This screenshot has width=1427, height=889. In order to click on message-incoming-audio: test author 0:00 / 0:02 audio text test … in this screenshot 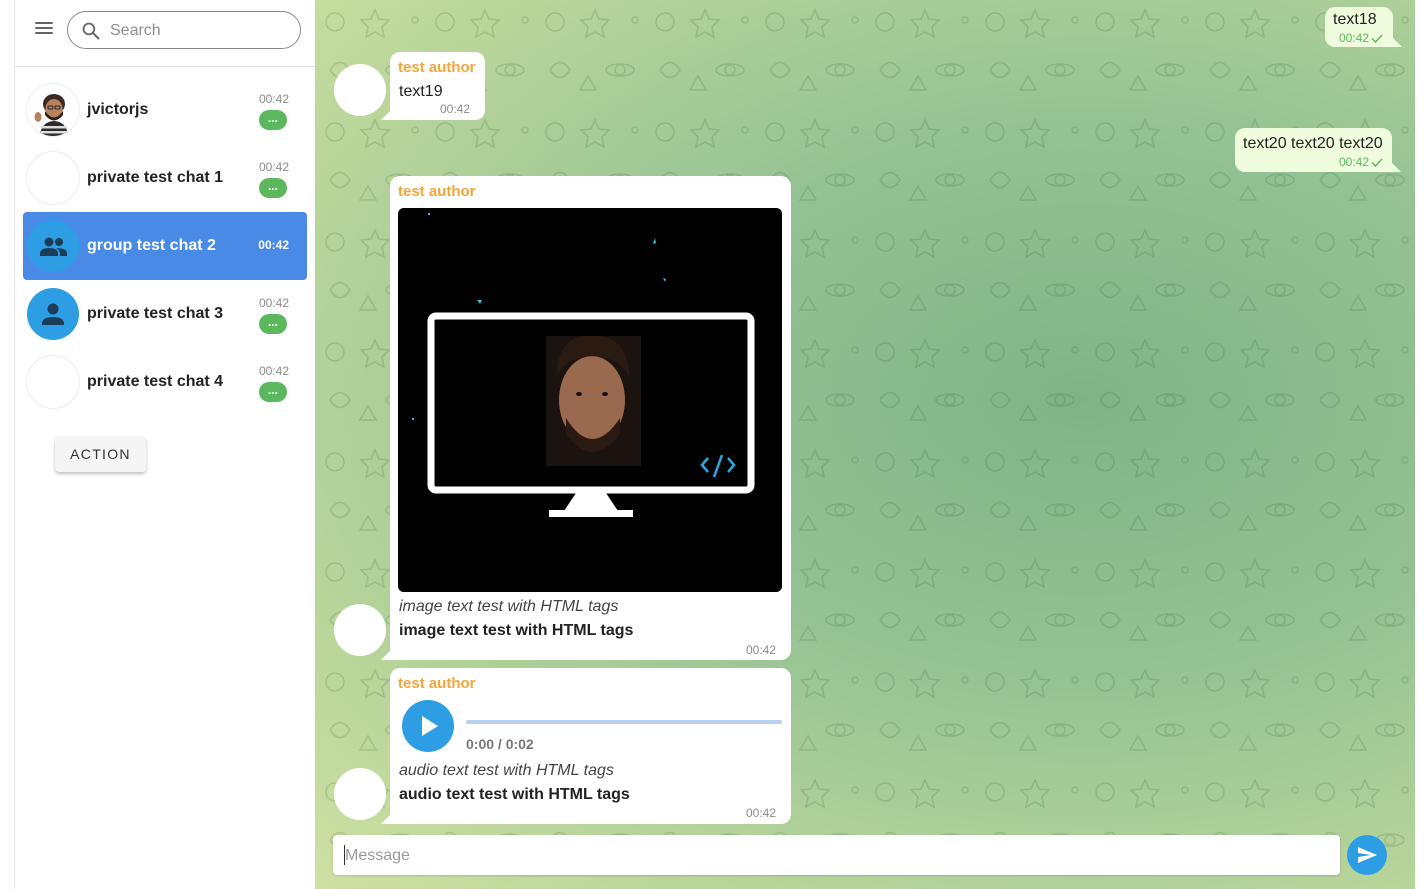, I will do `click(586, 746)`.